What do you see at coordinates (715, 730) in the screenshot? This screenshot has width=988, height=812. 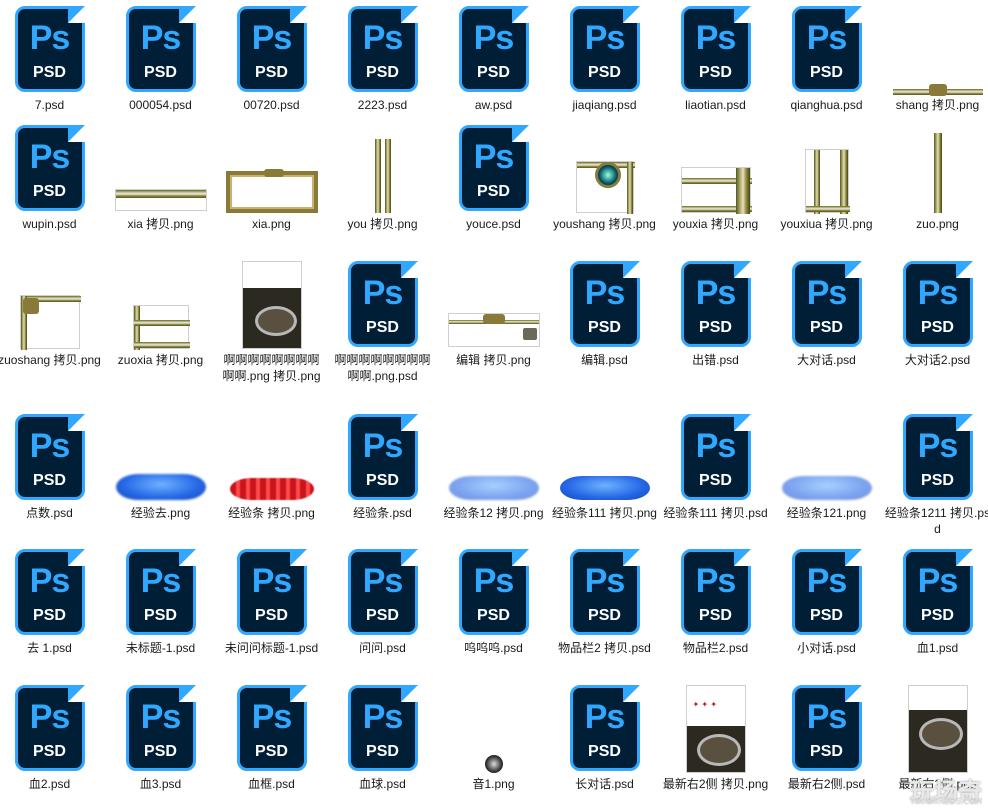 I see `file-thumbnail: ✦ ✦ ✦` at bounding box center [715, 730].